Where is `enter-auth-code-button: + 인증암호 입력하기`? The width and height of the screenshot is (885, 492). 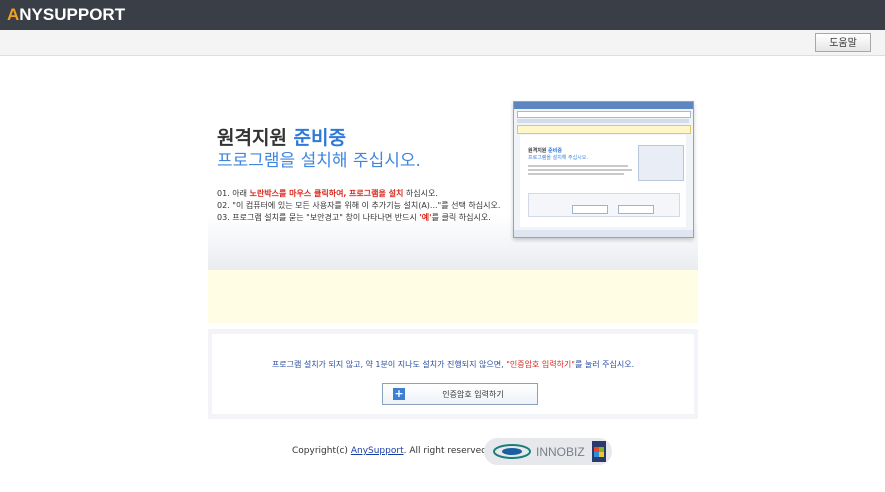
enter-auth-code-button: + 인증암호 입력하기 is located at coordinates (460, 394).